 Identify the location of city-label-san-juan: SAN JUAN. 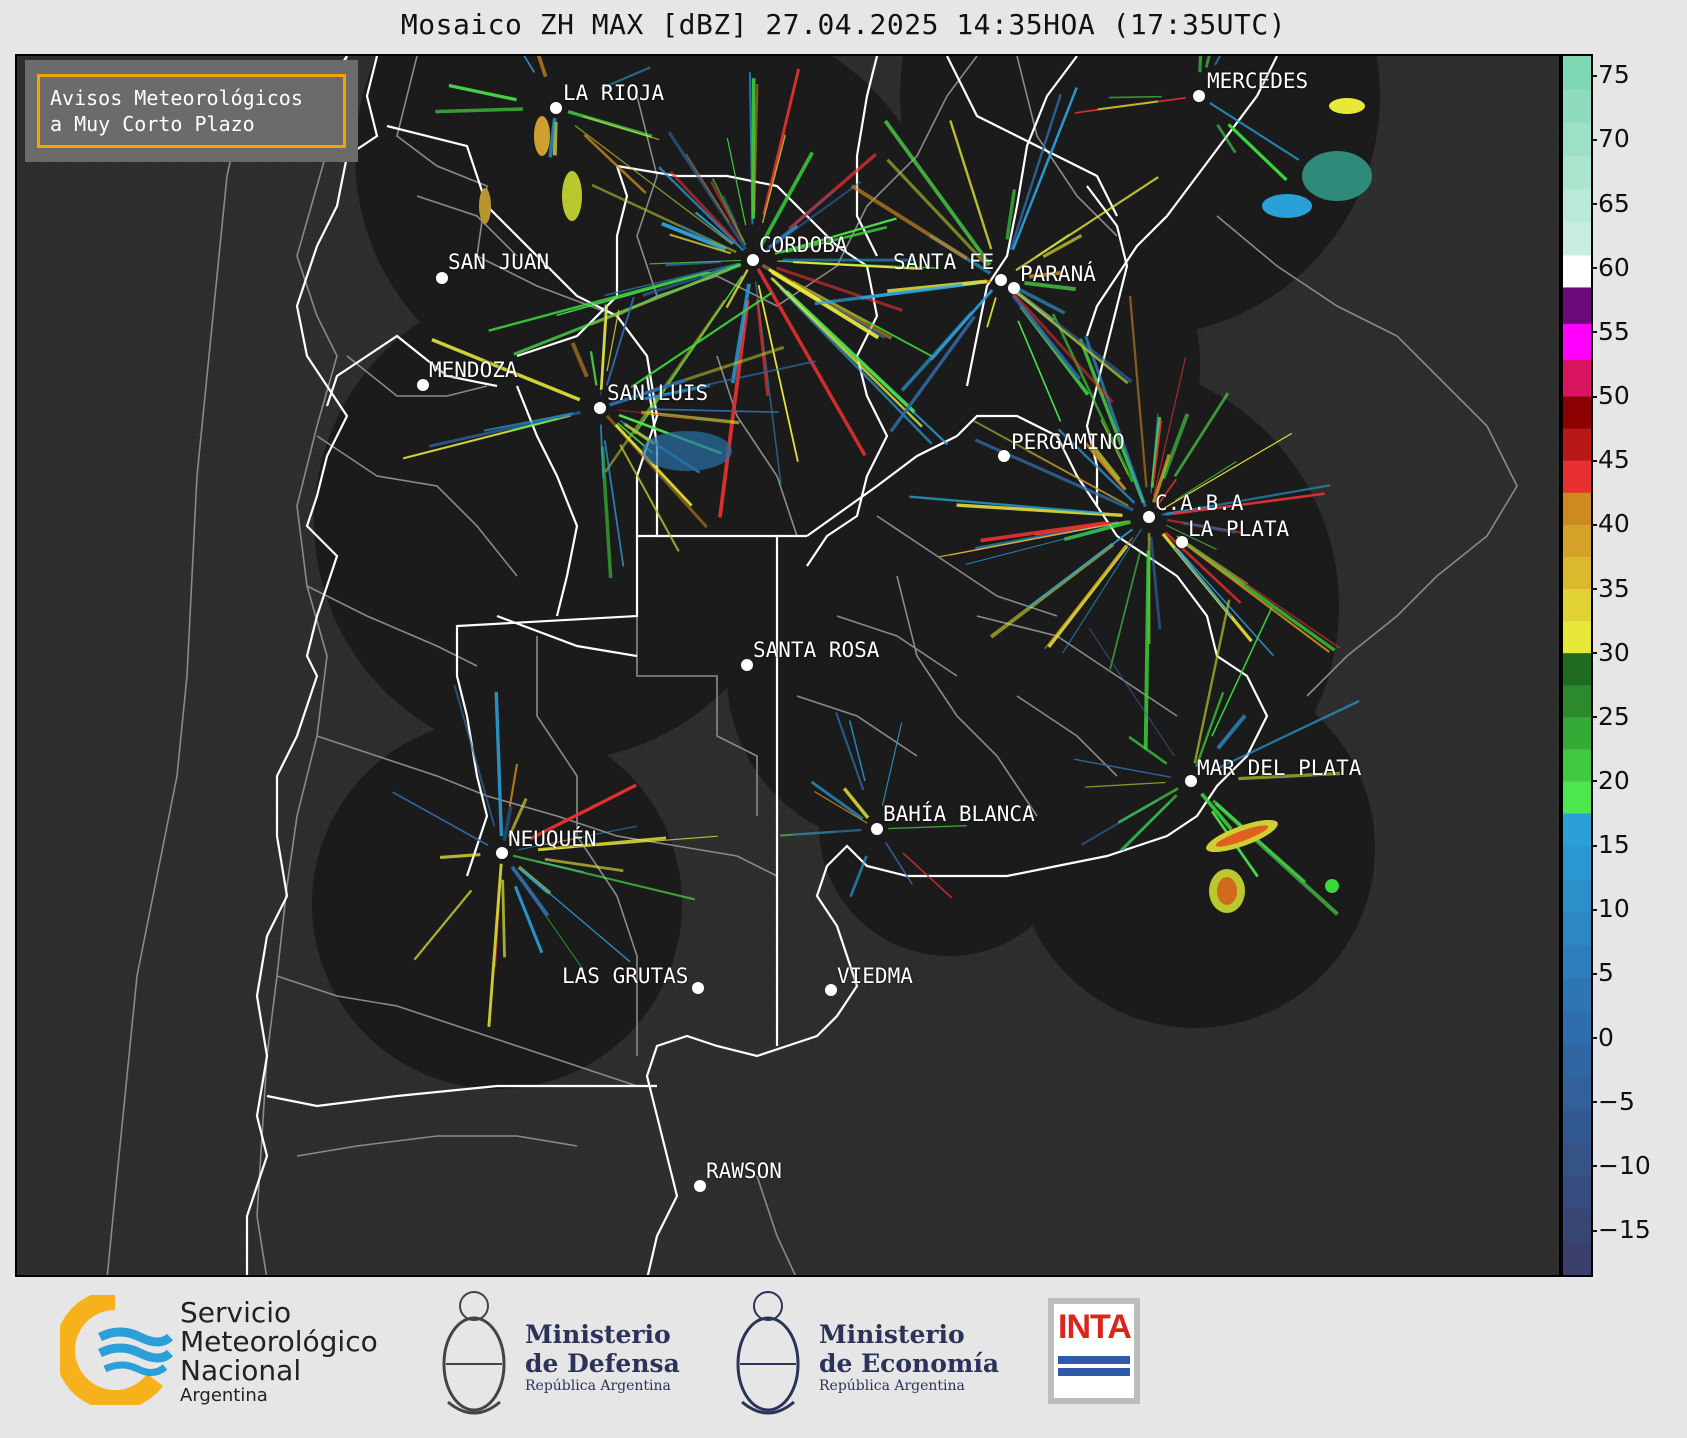
(499, 262).